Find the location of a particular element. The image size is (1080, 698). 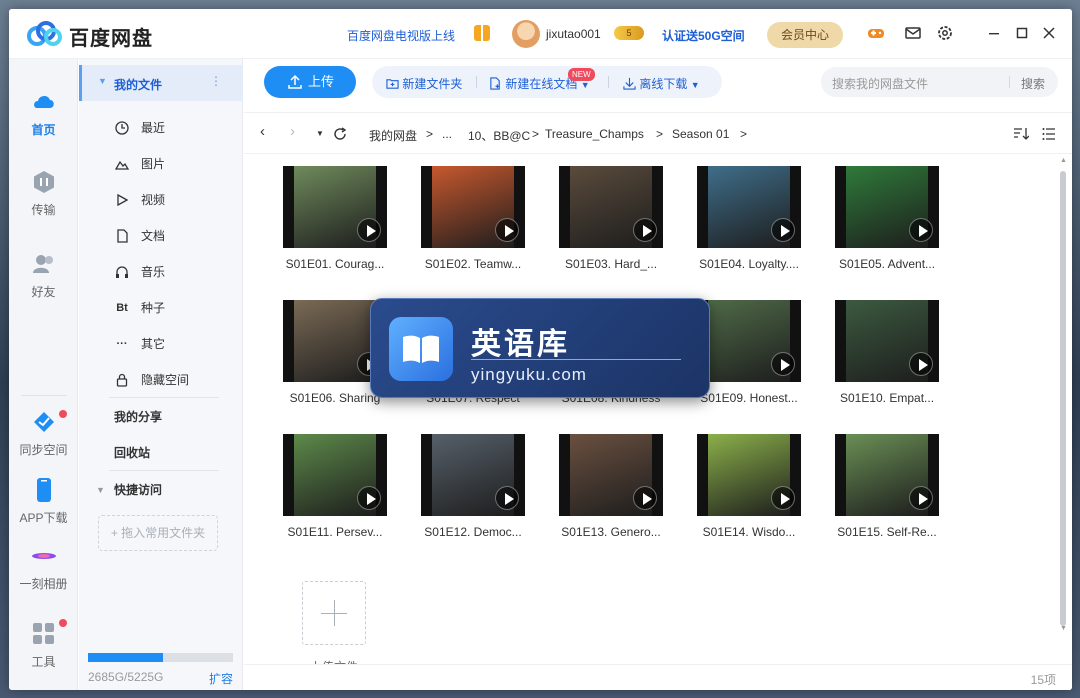

scroll-thumb is located at coordinates (1063, 398).